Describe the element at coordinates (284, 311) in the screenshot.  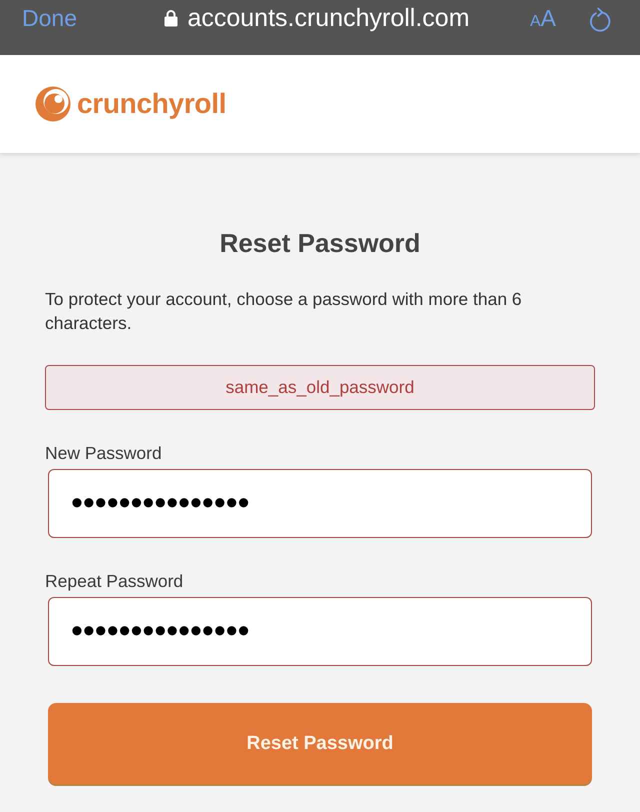
I see `intro-text: To protect your account, choose a password with more than 6 characters.` at that location.